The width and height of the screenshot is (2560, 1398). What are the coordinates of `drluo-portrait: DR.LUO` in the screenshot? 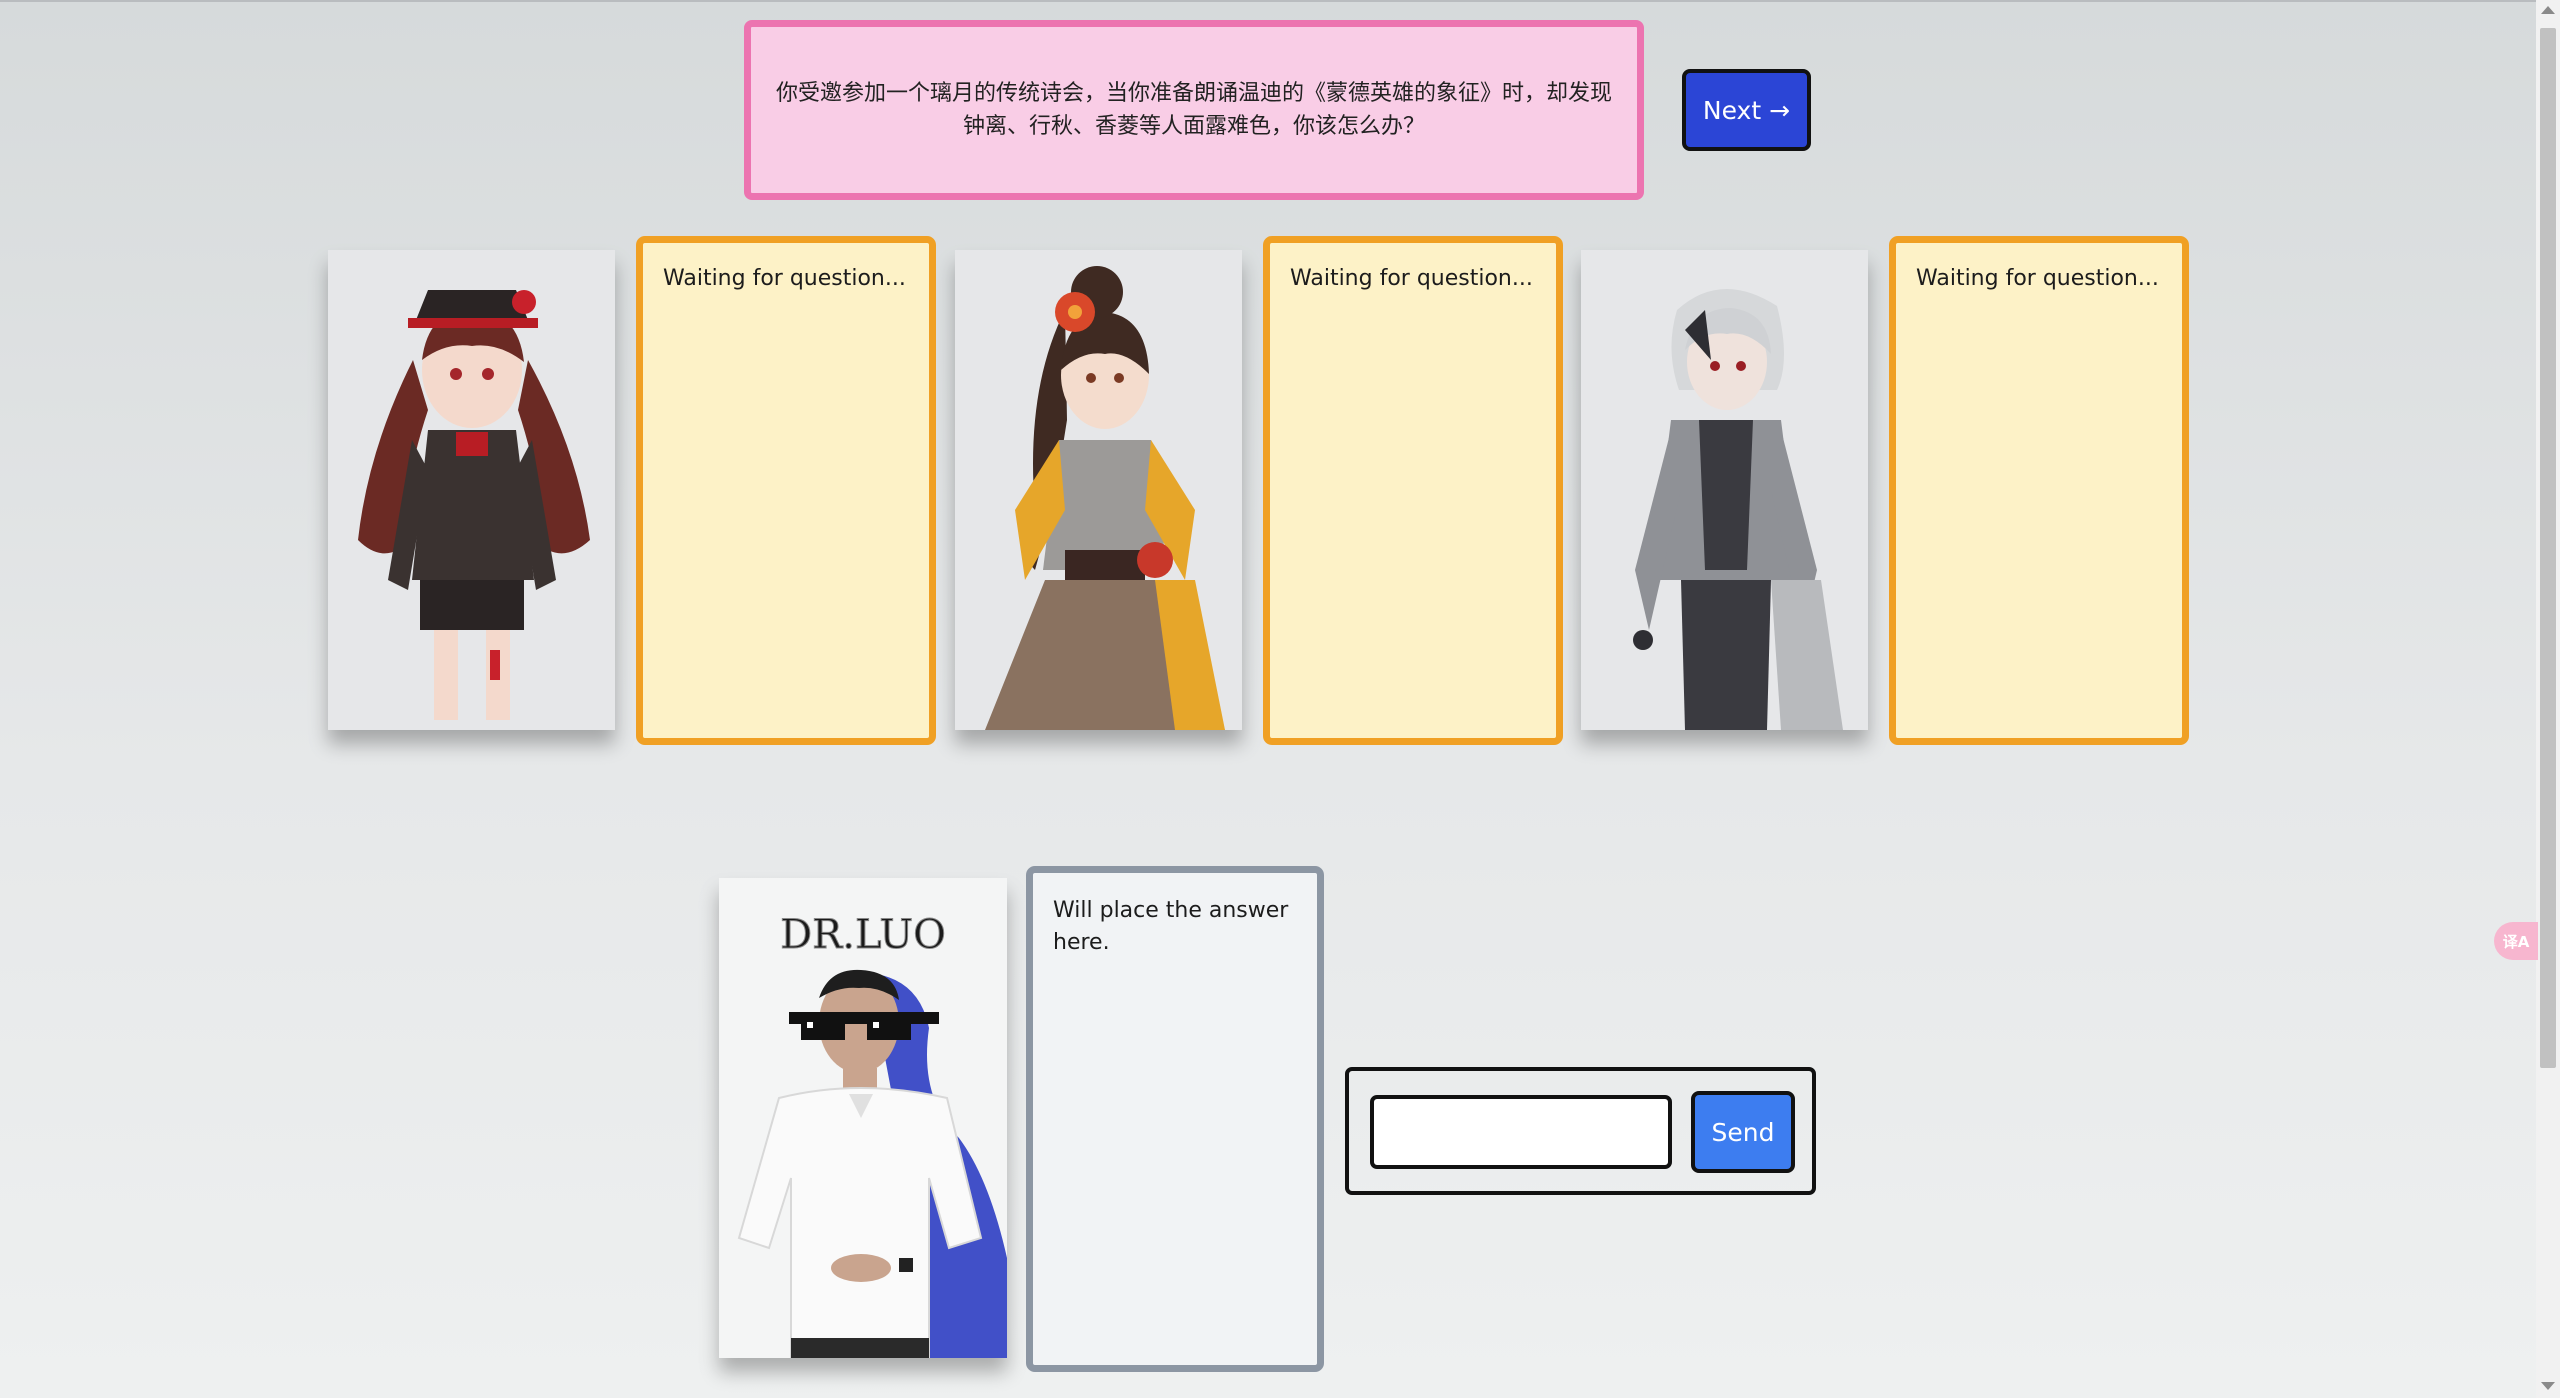 It's located at (863, 1118).